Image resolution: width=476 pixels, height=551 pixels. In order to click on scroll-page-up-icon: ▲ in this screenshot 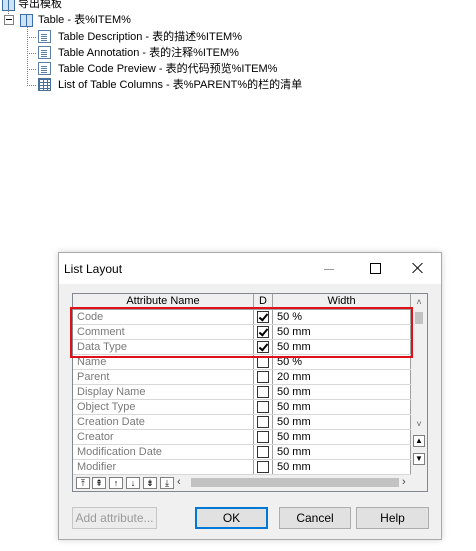, I will do `click(419, 441)`.